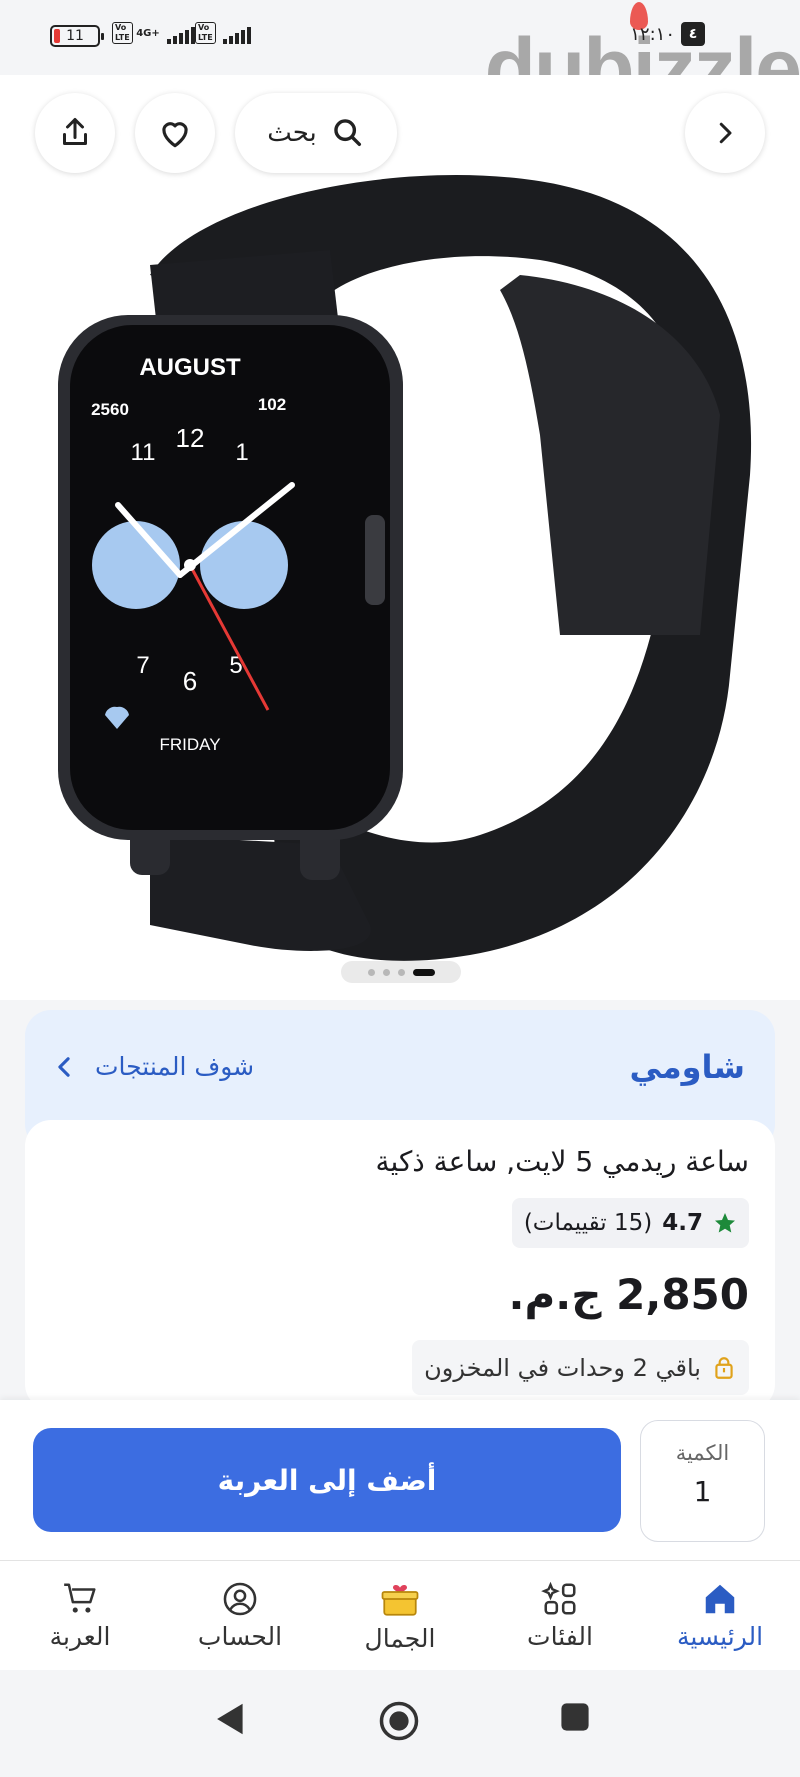 The width and height of the screenshot is (800, 1777). What do you see at coordinates (189, 744) in the screenshot?
I see `svg-text: FRIDAY` at bounding box center [189, 744].